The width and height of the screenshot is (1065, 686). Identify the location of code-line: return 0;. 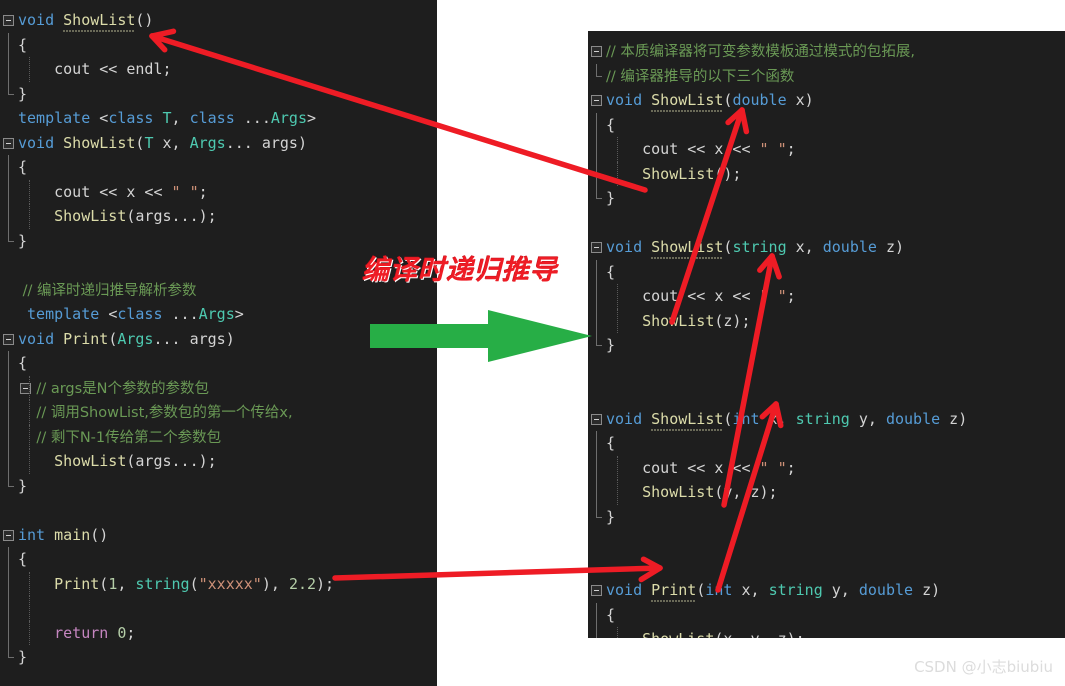
(167, 632).